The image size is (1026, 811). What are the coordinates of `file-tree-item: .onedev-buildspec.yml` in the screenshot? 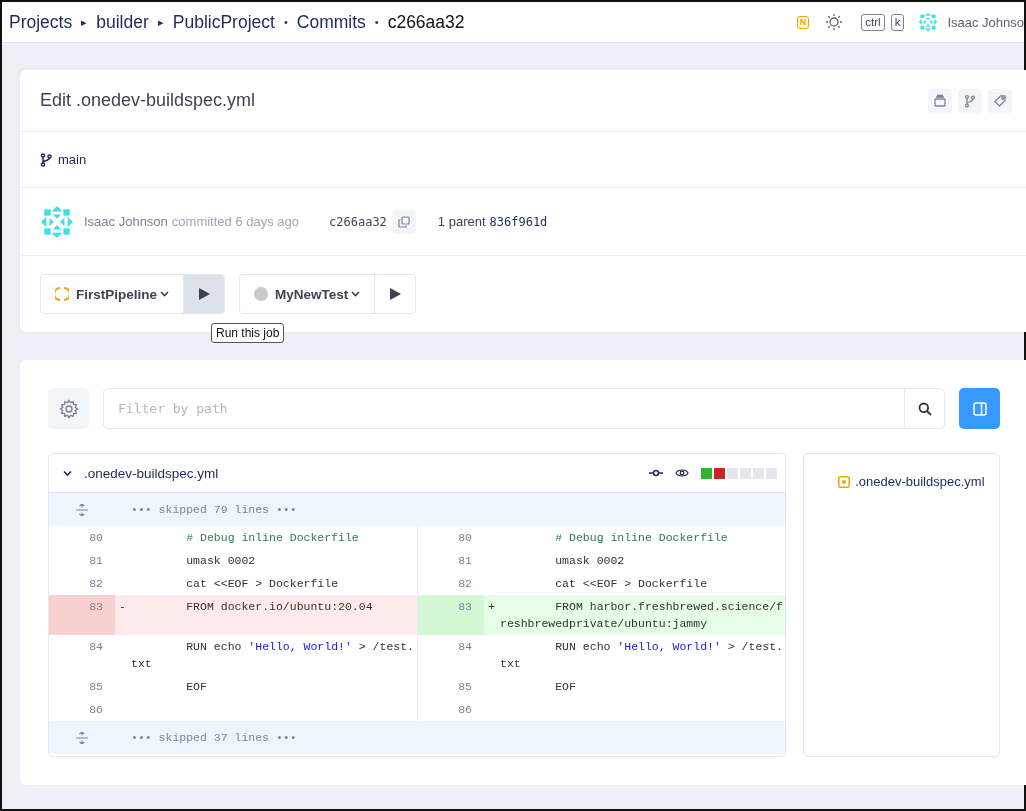 It's located at (920, 481).